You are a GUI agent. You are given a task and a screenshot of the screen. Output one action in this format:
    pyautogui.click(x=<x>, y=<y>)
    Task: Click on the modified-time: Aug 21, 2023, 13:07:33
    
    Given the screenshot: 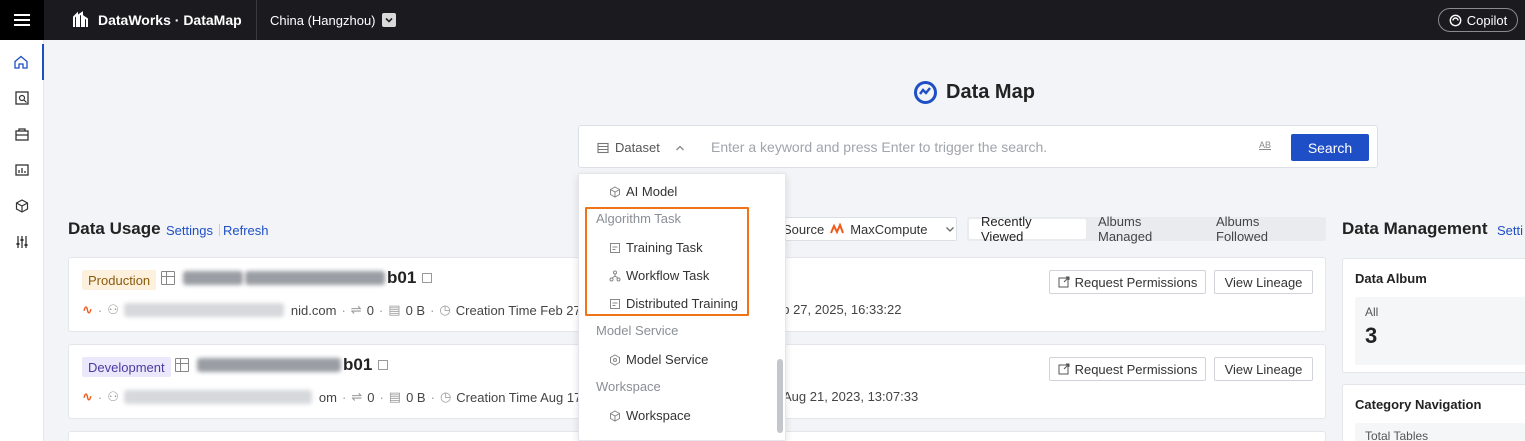 What is the action you would take?
    pyautogui.click(x=851, y=396)
    